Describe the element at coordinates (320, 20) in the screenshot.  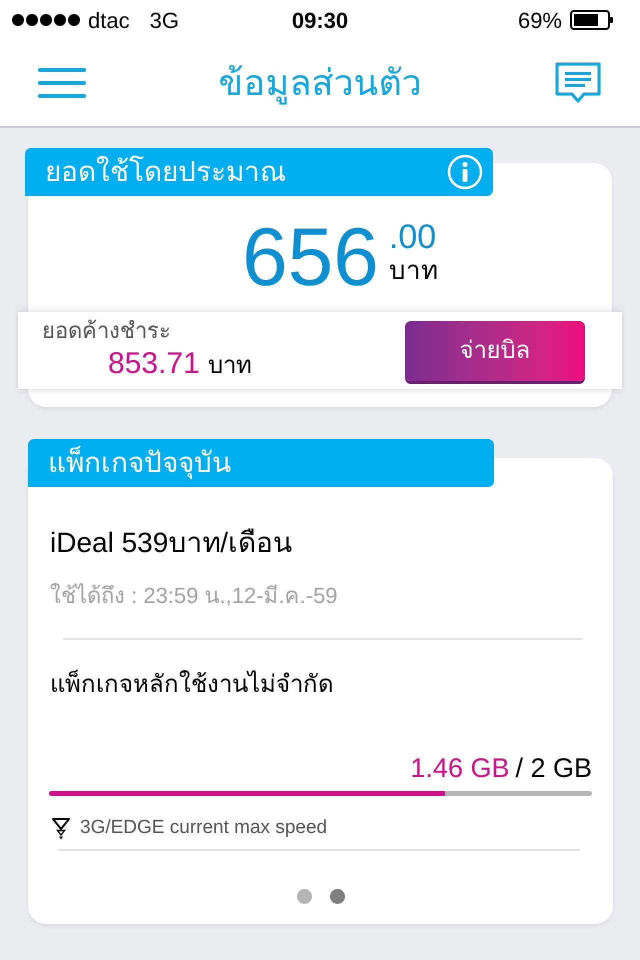
I see `clock-time: 09:30` at that location.